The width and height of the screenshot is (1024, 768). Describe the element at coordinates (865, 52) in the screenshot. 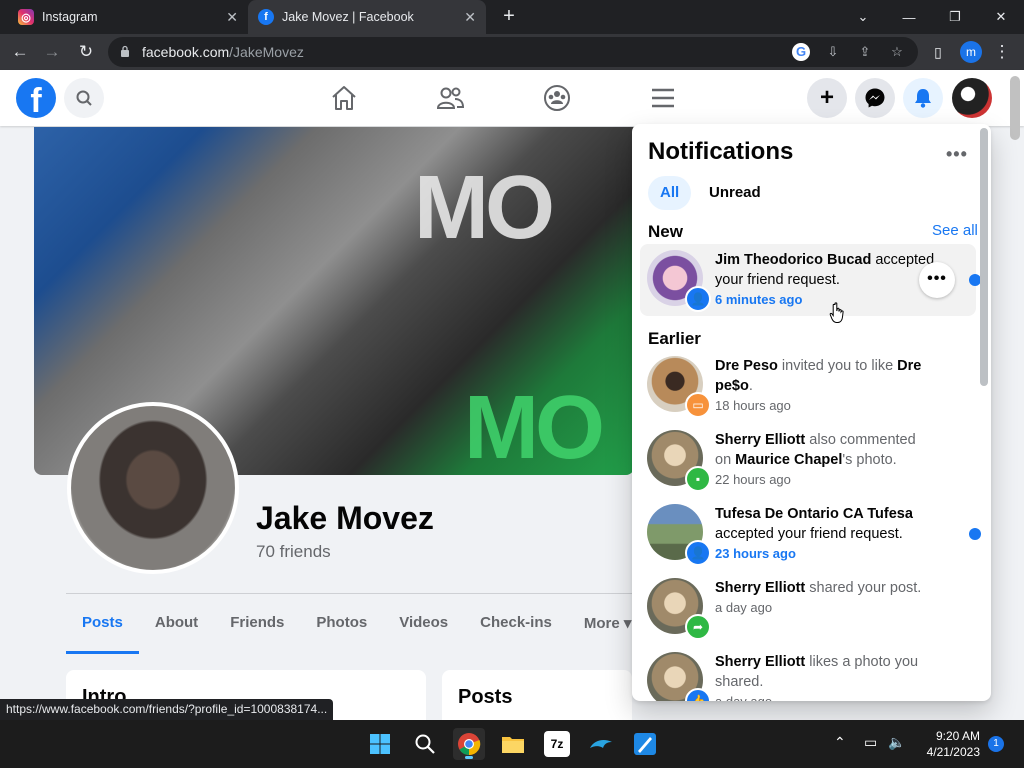

I see `share-icon: ⇪` at that location.